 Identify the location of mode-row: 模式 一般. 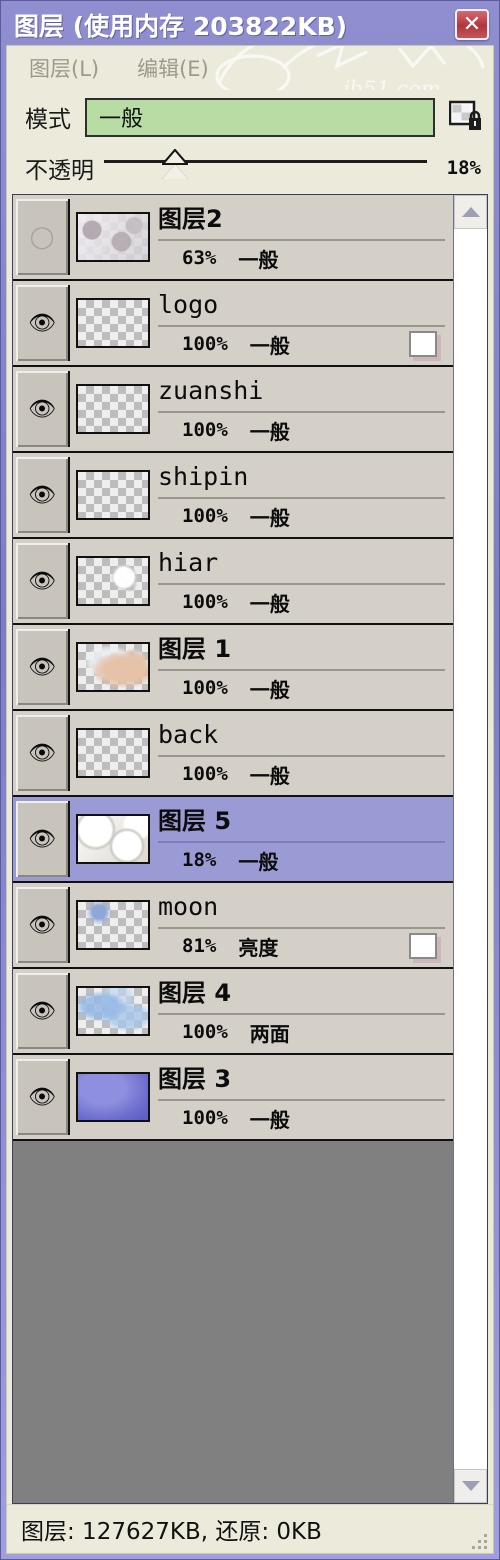
(250, 117).